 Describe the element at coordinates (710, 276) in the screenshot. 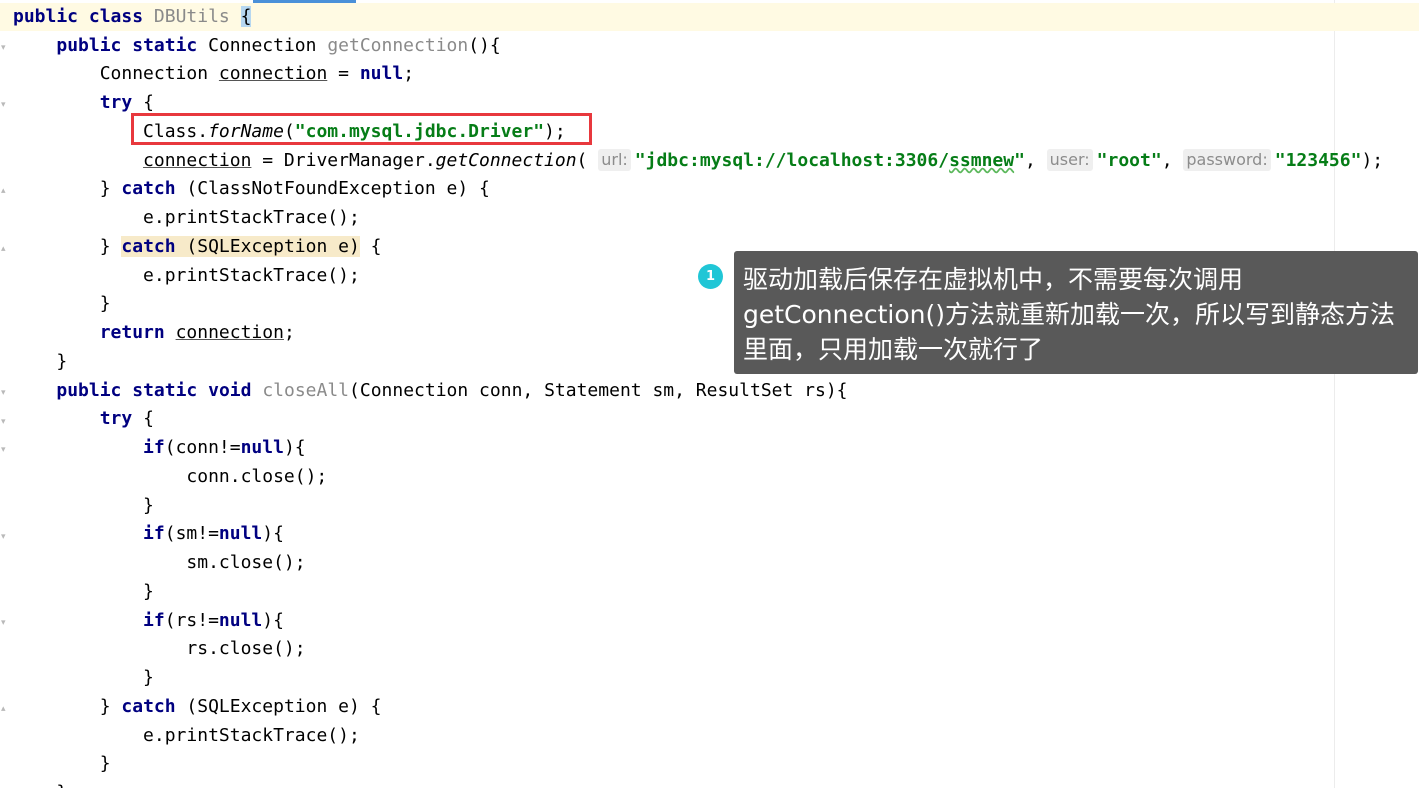

I see `annotation-badge: 1` at that location.